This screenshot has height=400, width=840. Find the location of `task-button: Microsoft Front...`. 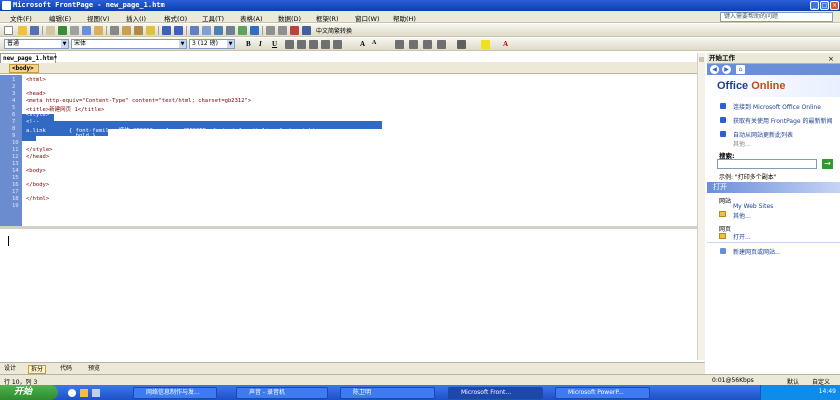

task-button: Microsoft Front... is located at coordinates (495, 393).